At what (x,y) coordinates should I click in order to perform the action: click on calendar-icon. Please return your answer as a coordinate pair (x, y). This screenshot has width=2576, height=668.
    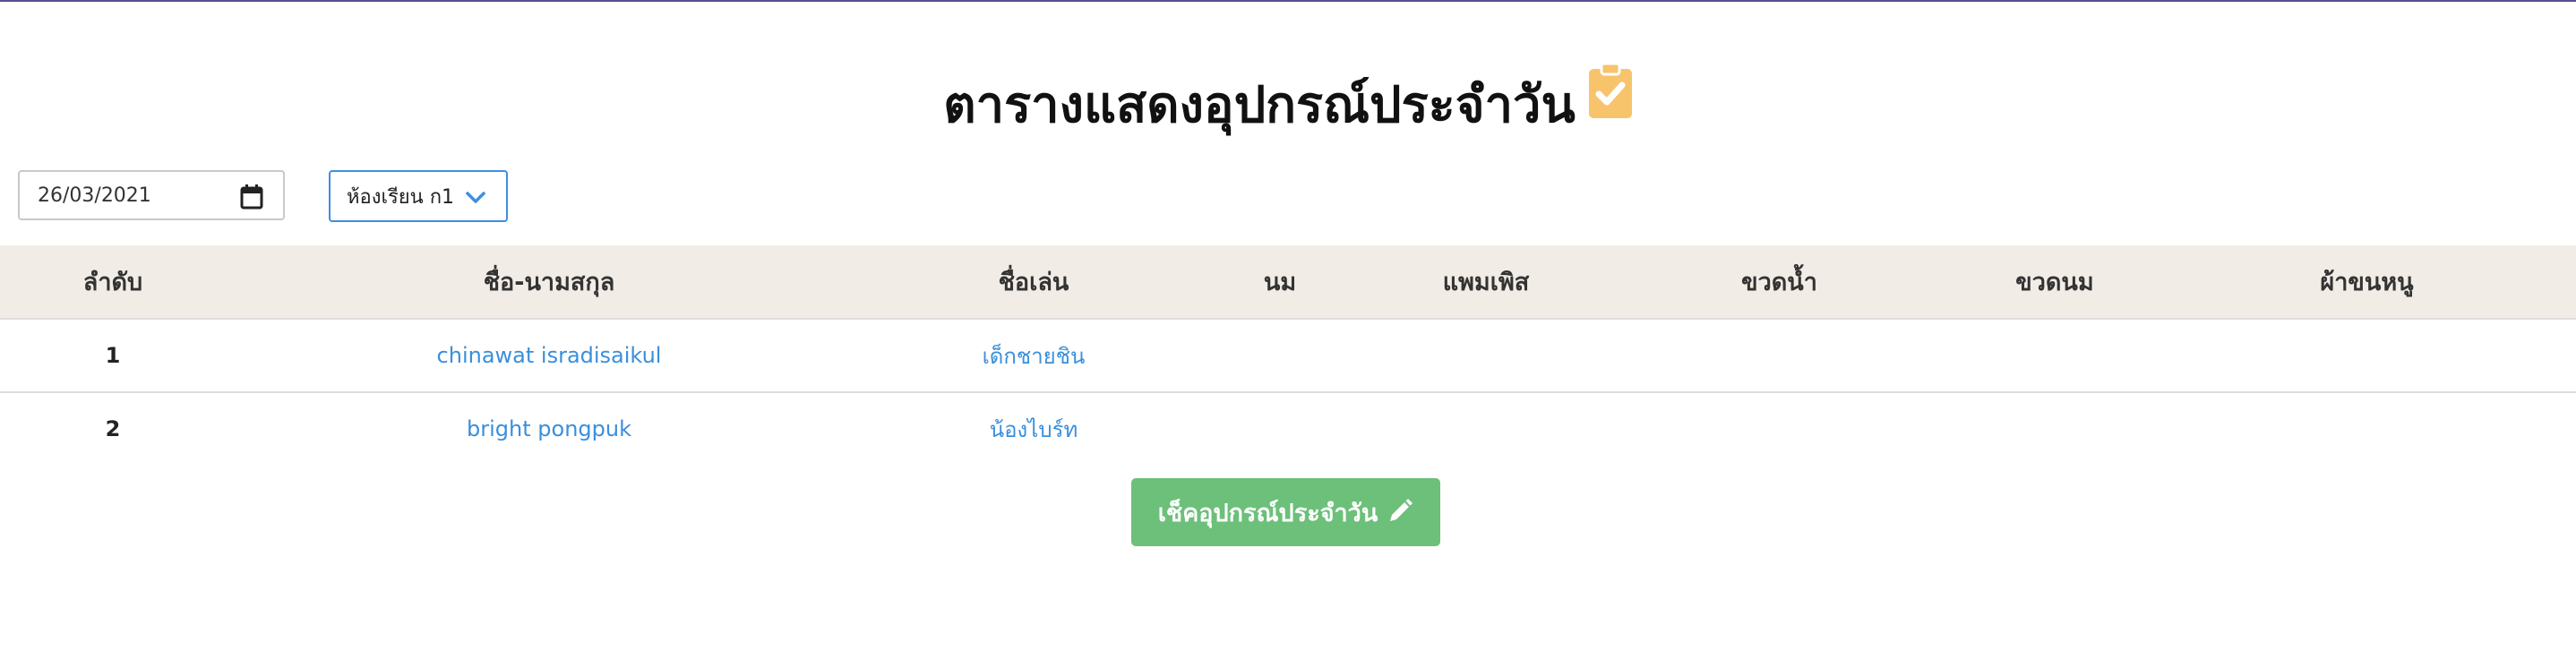
    Looking at the image, I should click on (251, 200).